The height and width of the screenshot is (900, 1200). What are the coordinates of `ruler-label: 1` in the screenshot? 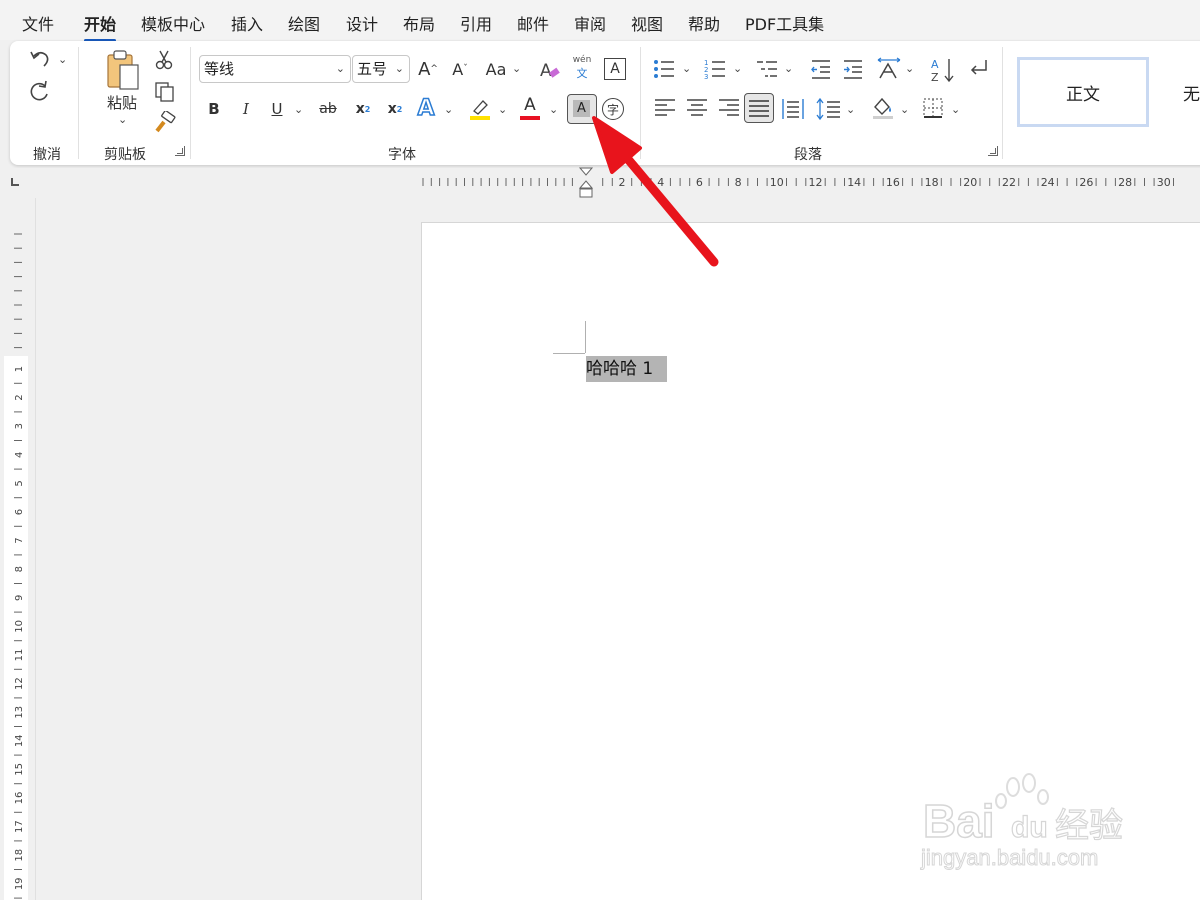 It's located at (19, 369).